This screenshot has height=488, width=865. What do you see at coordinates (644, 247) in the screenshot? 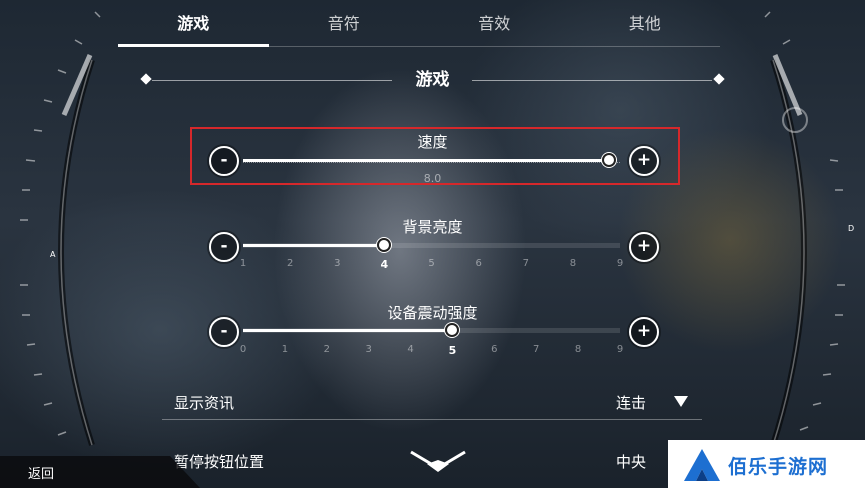
I see `brightness-increase-button: +` at bounding box center [644, 247].